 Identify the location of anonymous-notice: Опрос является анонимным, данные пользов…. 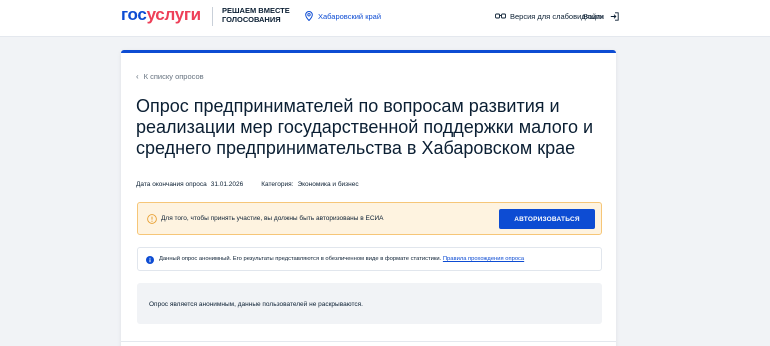
(369, 303).